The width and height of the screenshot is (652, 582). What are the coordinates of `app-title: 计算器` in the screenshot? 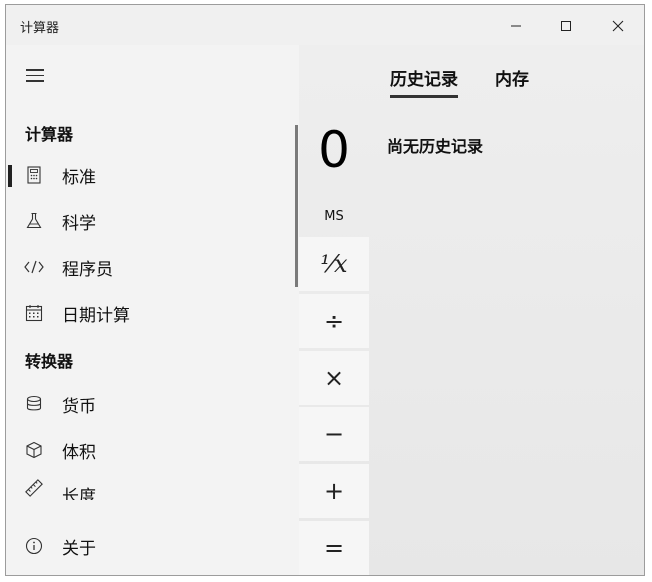 It's located at (40, 28).